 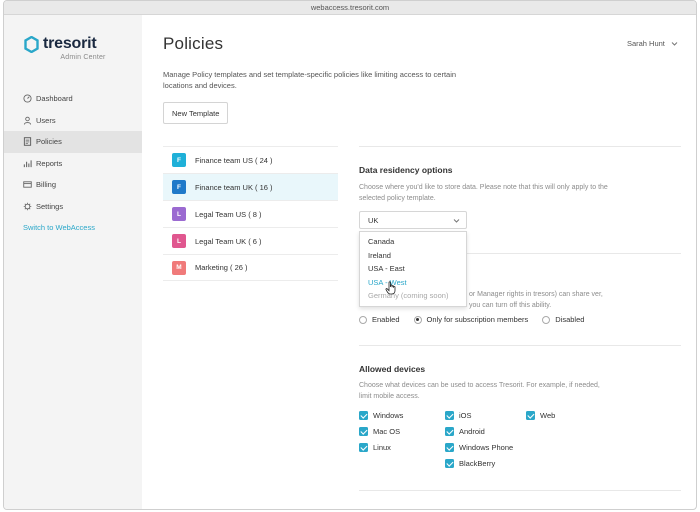 I want to click on billing-icon, so click(x=27, y=184).